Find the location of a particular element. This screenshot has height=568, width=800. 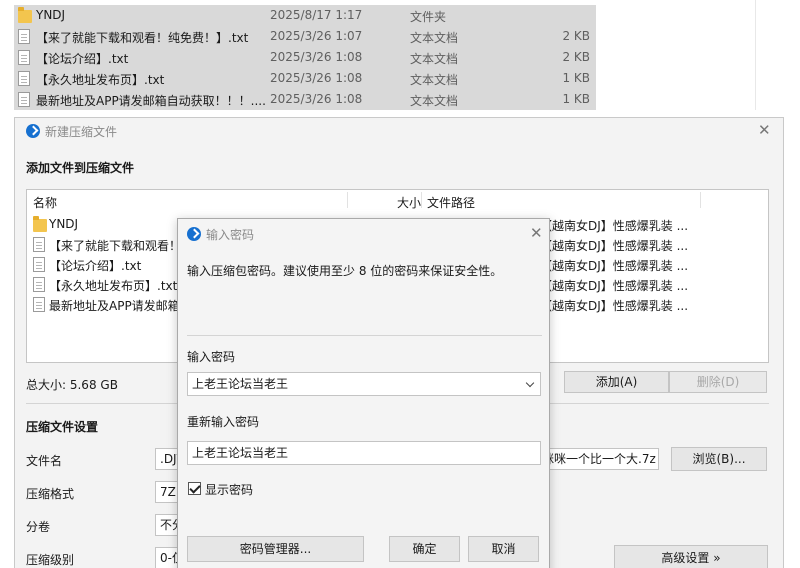

section-heading-archive-settings: 压缩文件设置 is located at coordinates (62, 427).